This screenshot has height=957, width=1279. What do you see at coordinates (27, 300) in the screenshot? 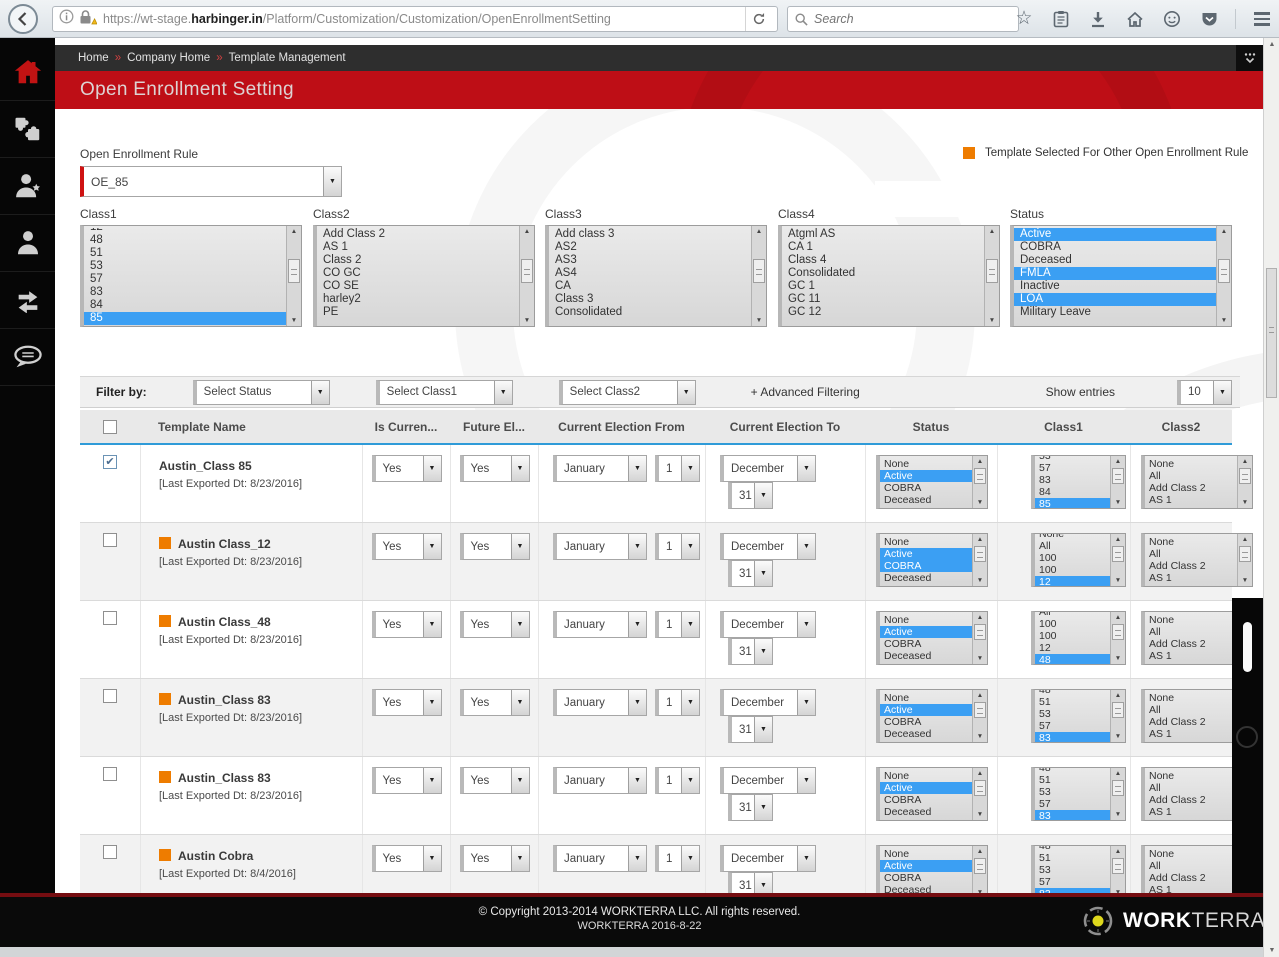
I see `sidebar-item-transfer` at bounding box center [27, 300].